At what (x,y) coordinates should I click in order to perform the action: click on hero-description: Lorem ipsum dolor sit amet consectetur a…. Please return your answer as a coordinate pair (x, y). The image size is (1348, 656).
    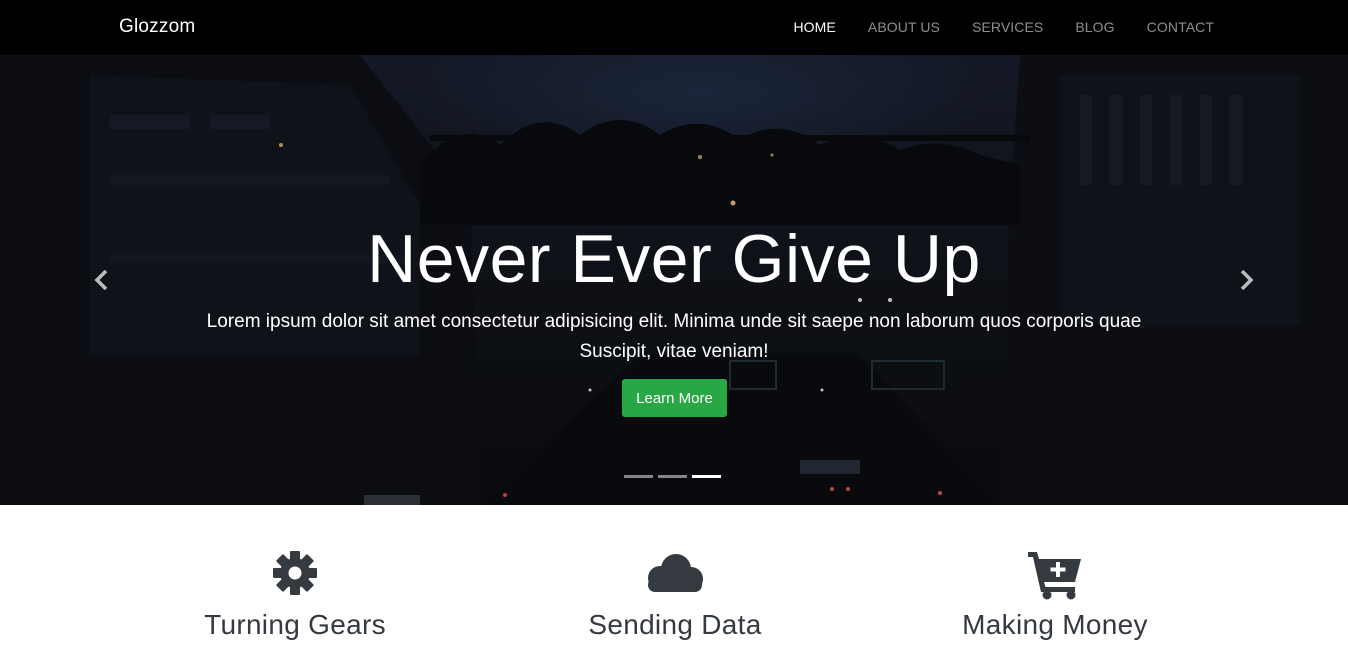
    Looking at the image, I should click on (674, 336).